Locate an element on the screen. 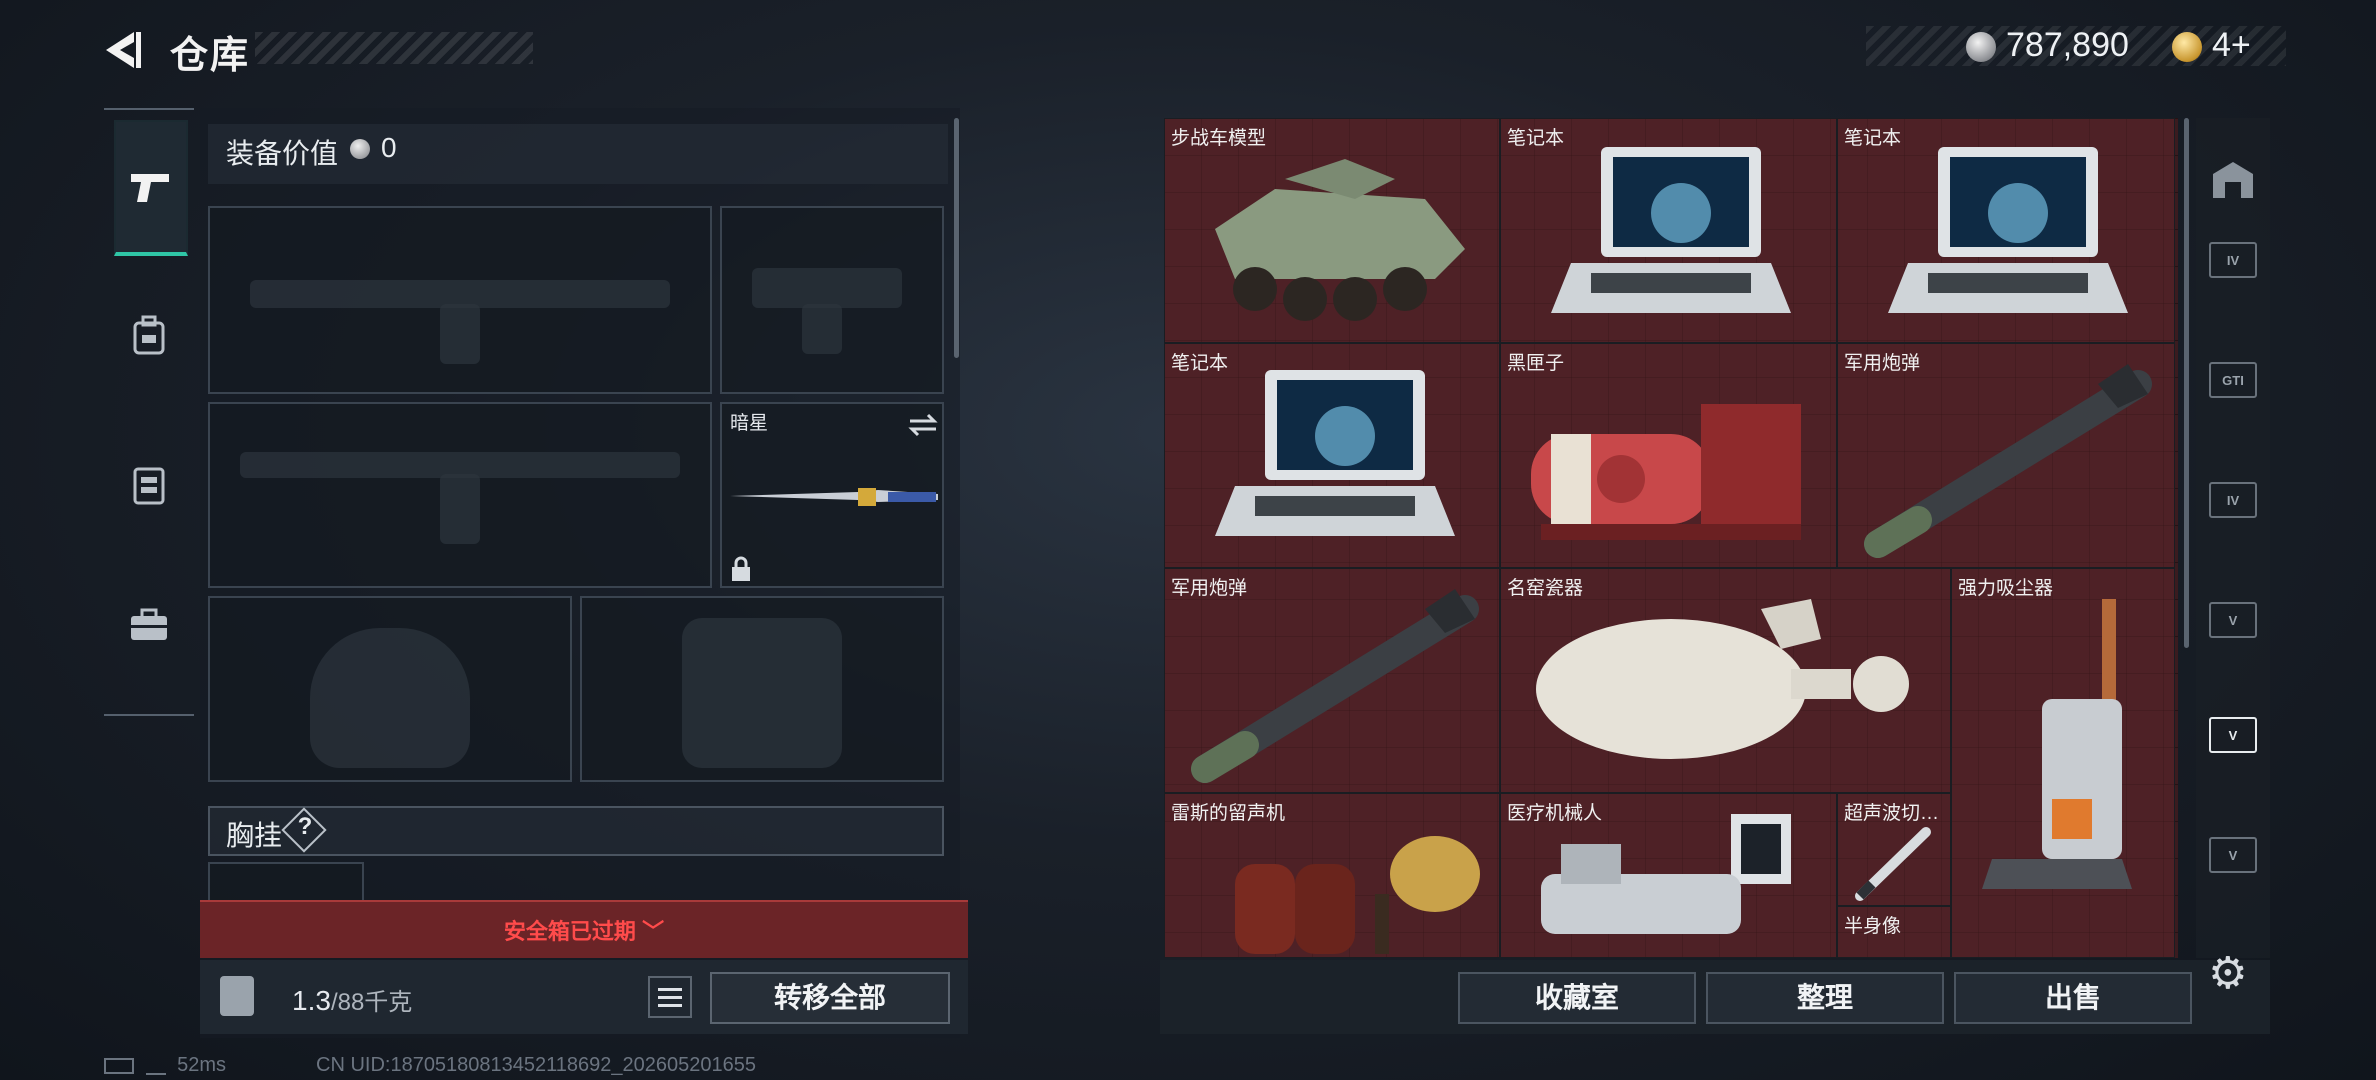 The image size is (2376, 1080). item-vacuum: 强力吸尘器 is located at coordinates (2063, 763).